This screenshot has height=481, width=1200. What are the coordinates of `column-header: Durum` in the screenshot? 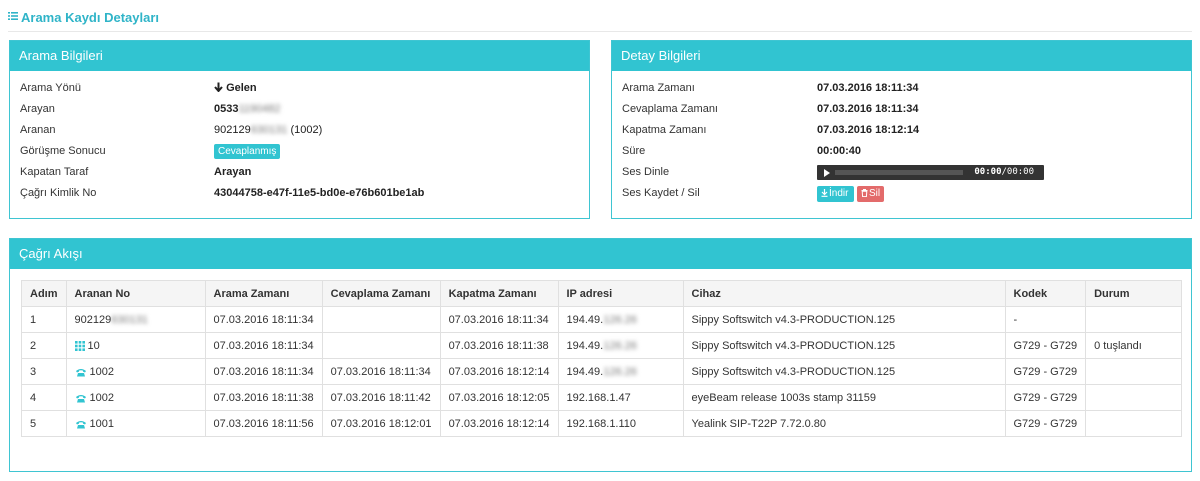 It's located at (1133, 293).